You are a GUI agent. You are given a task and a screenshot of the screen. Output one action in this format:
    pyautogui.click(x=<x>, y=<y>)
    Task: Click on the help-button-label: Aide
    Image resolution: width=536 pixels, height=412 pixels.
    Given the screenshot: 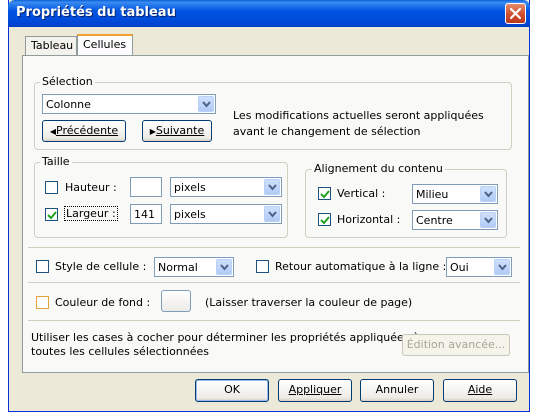 What is the action you would take?
    pyautogui.click(x=480, y=389)
    